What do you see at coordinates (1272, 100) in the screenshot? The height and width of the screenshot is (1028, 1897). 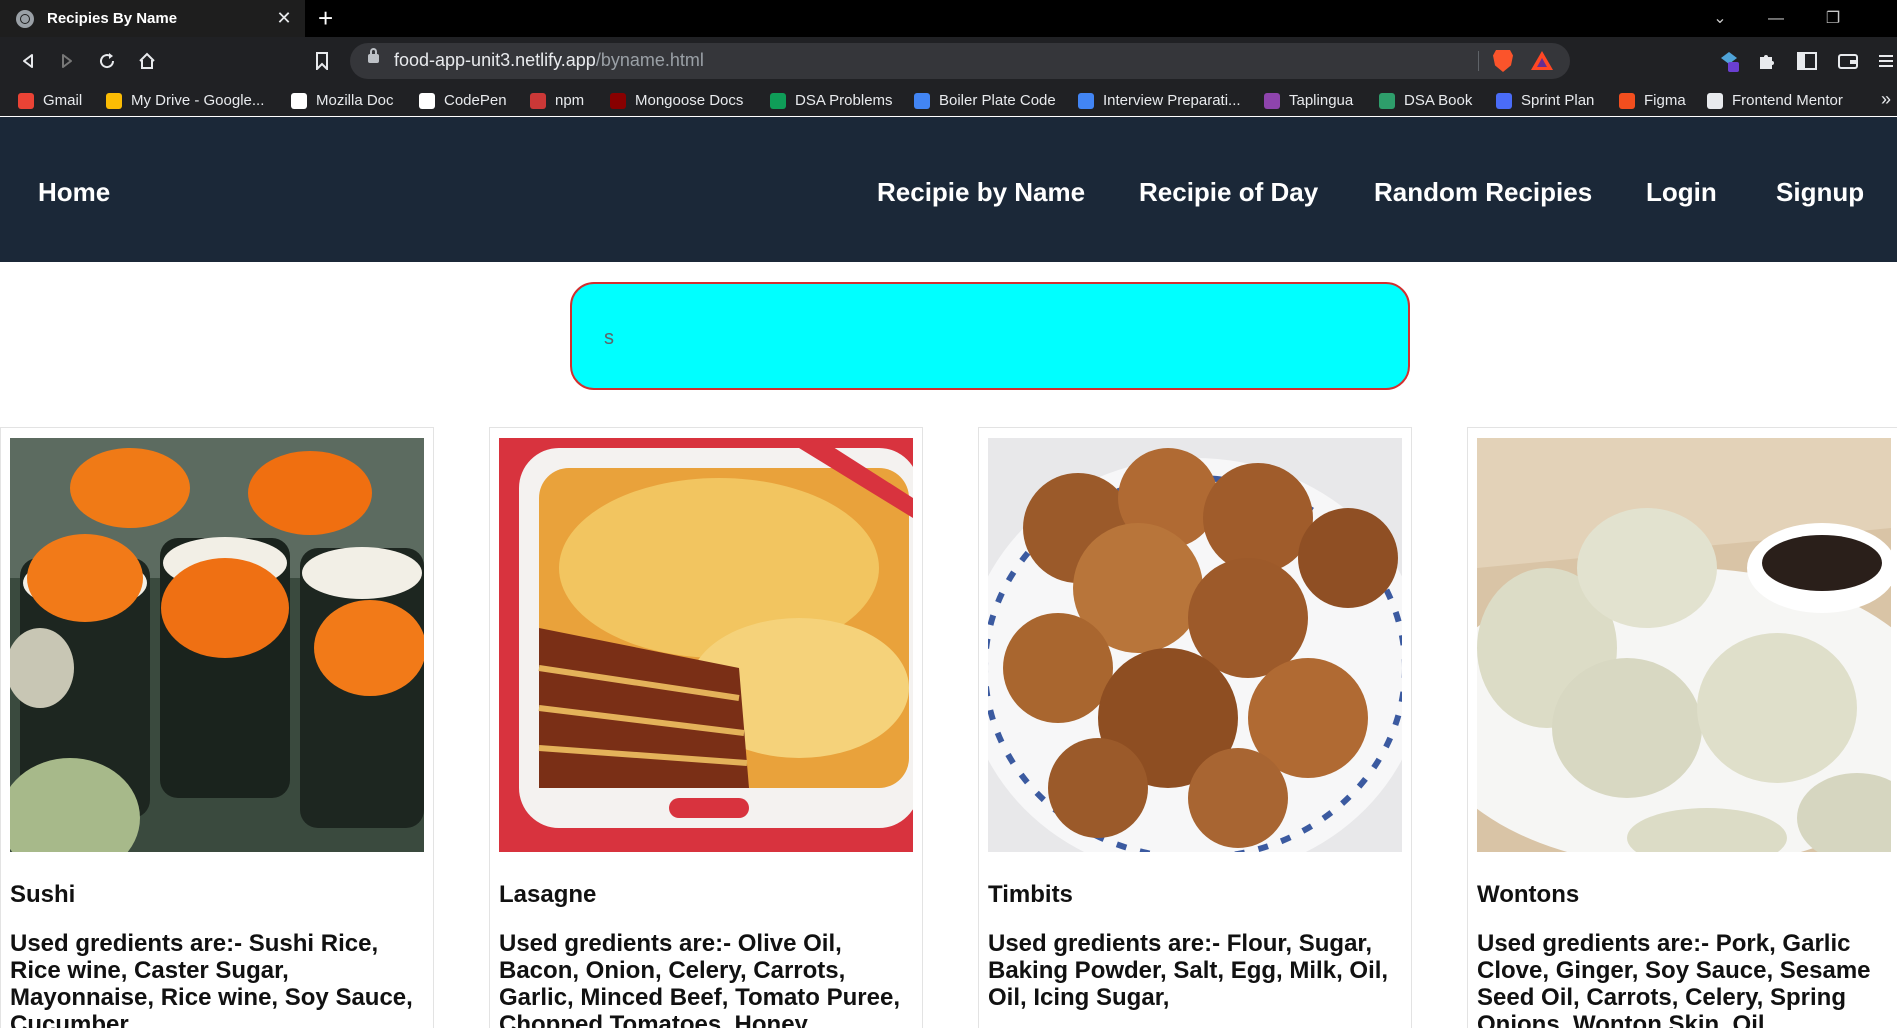 I see `star-icon` at bounding box center [1272, 100].